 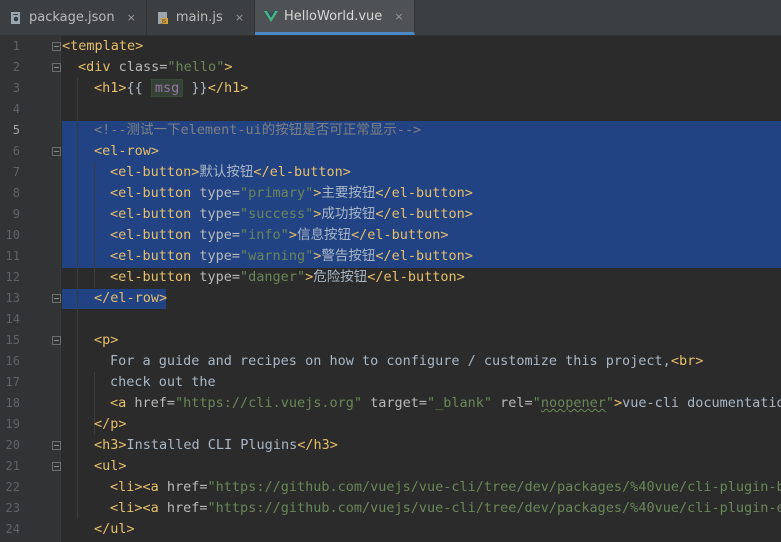 What do you see at coordinates (16, 109) in the screenshot?
I see `line-number: 4` at bounding box center [16, 109].